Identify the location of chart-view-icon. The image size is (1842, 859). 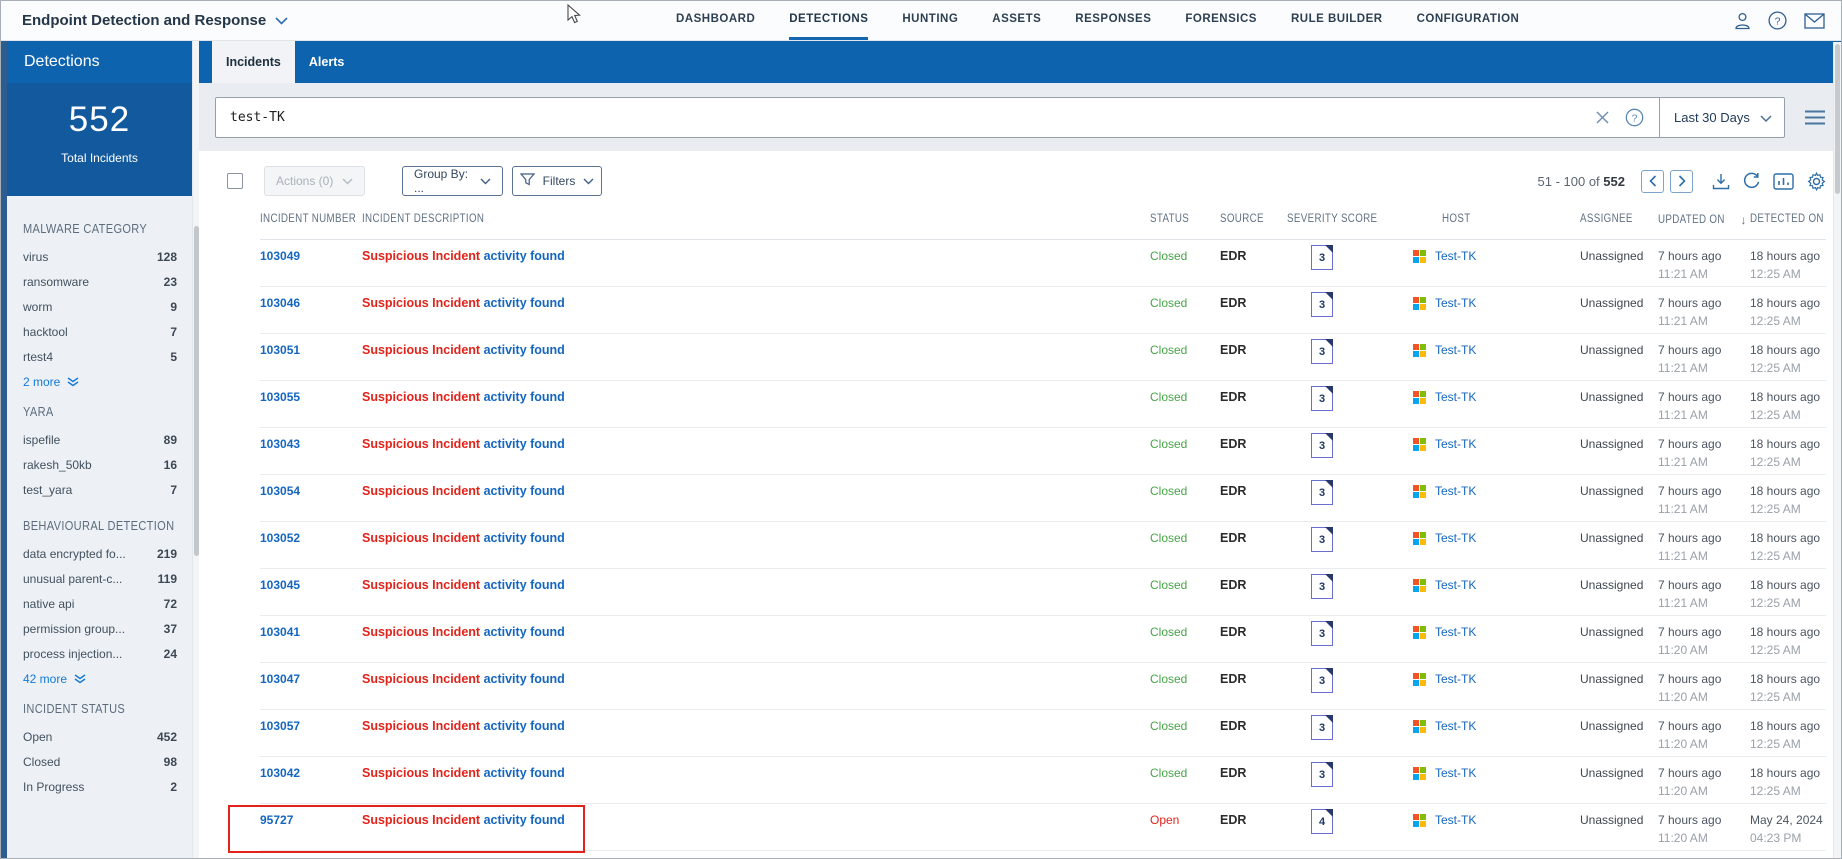
(1783, 181).